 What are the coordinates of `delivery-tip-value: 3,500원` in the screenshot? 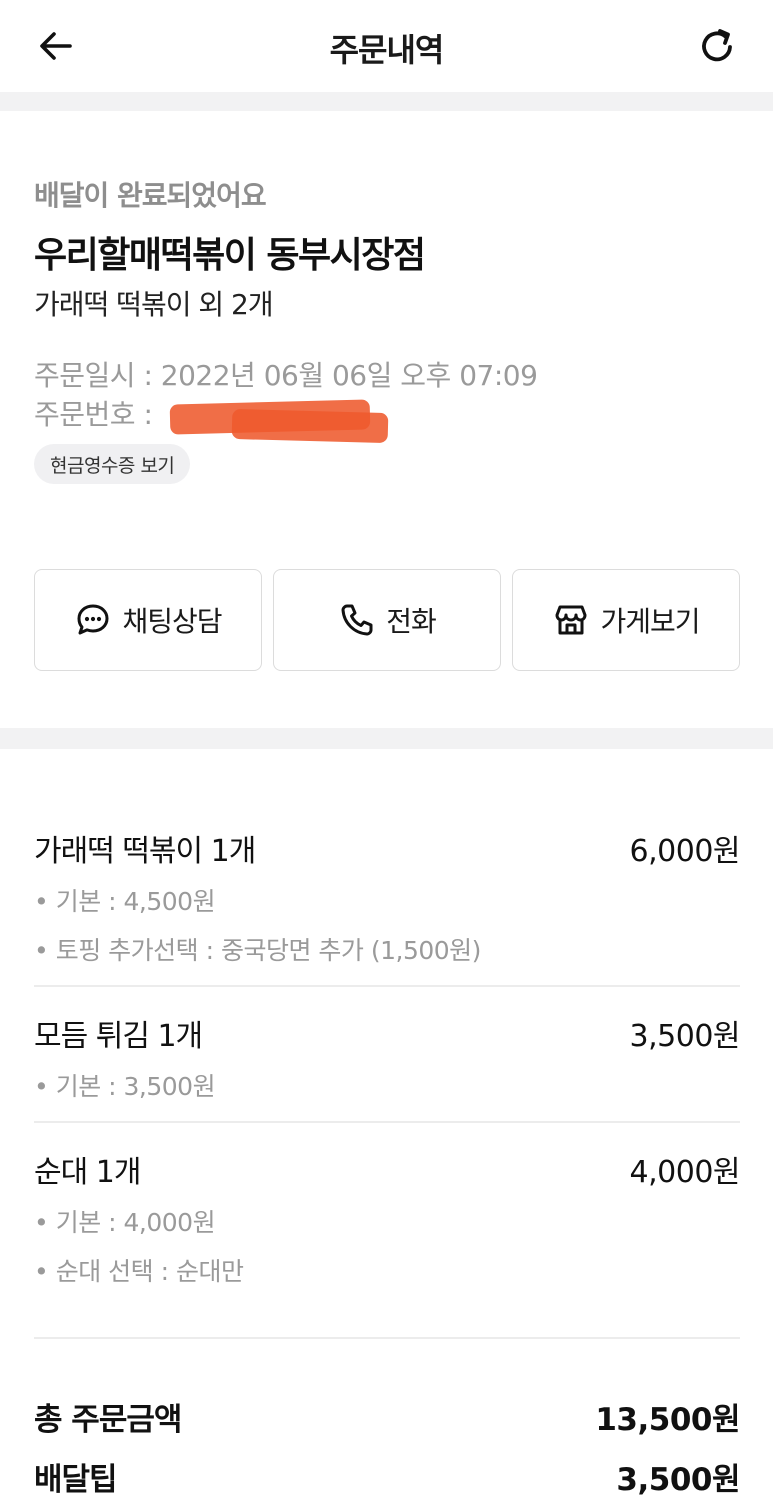 It's located at (678, 1480).